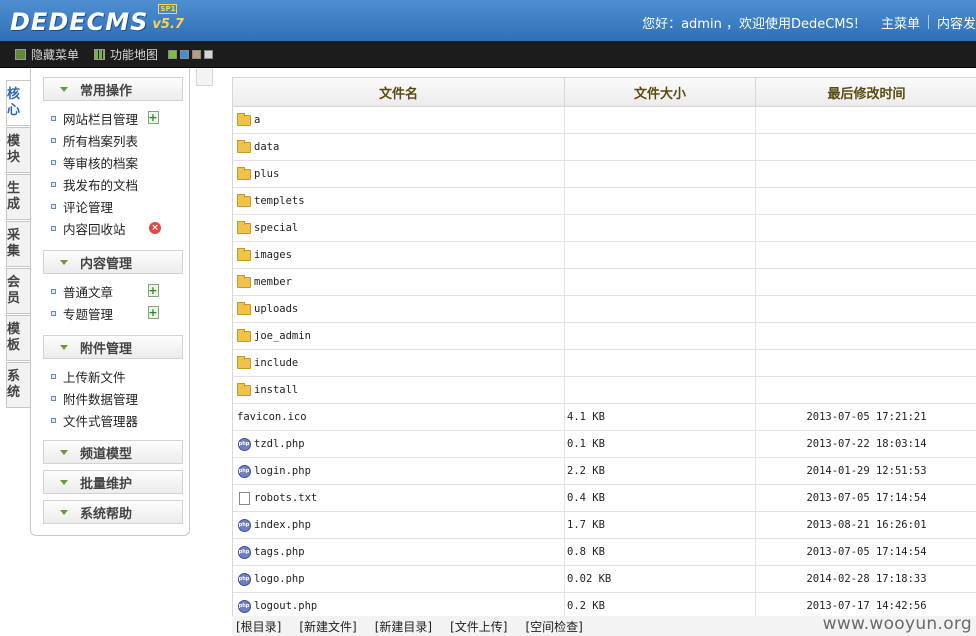 The width and height of the screenshot is (976, 636). I want to click on menu-section-content: 内容管理, so click(113, 262).